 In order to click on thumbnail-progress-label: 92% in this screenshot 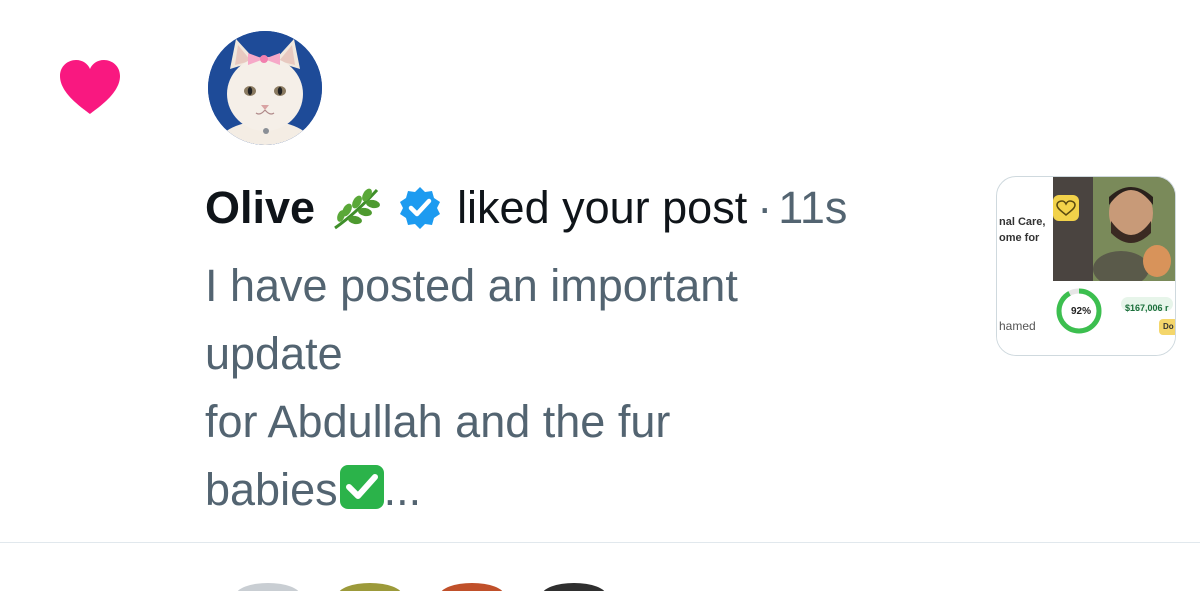, I will do `click(1081, 311)`.